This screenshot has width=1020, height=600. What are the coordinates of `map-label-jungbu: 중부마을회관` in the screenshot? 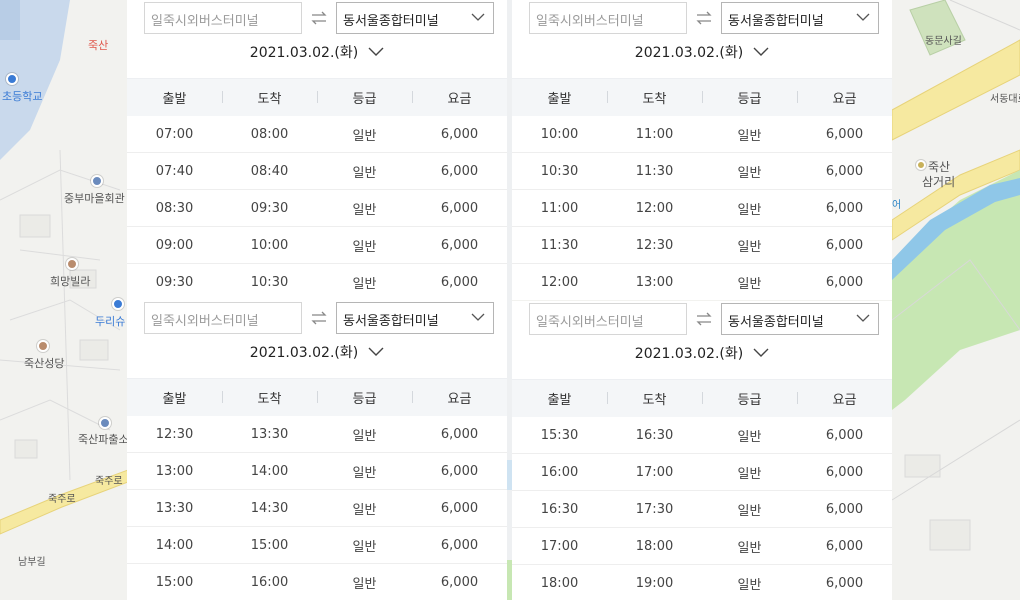 It's located at (94, 198).